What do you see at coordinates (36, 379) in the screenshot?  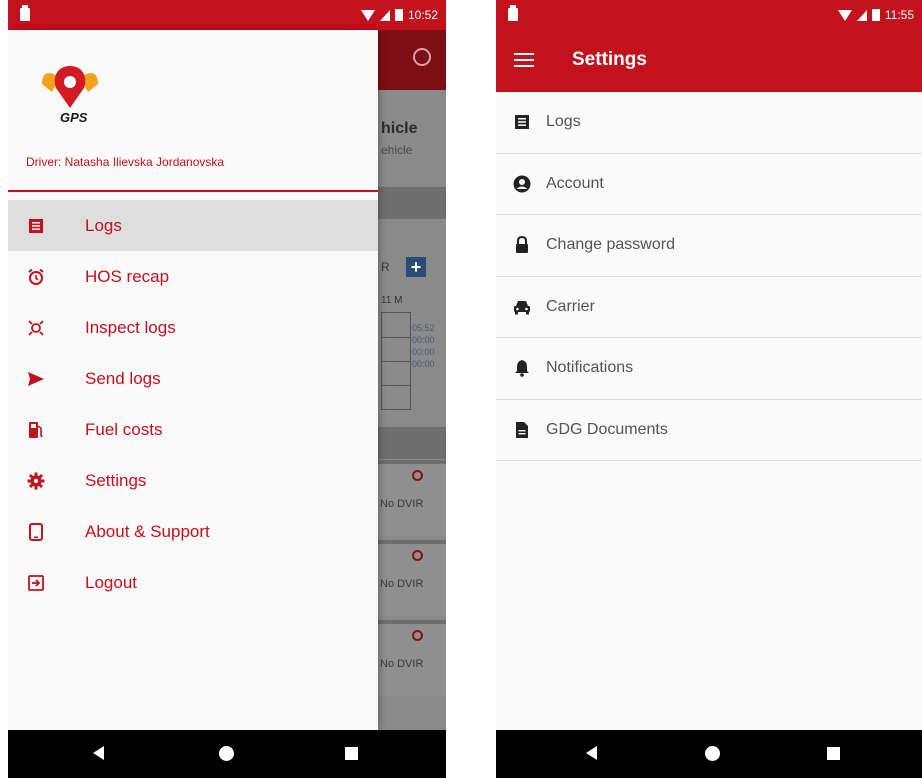 I see `send-icon` at bounding box center [36, 379].